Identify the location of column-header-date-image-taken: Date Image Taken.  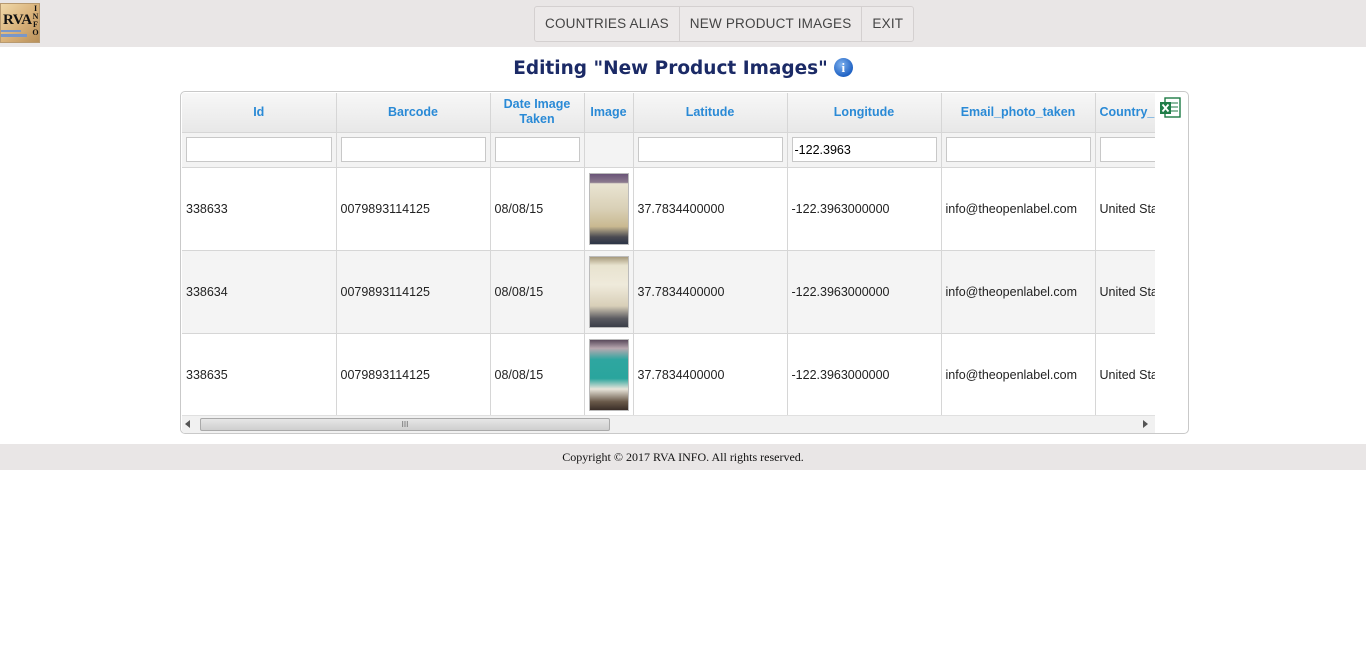
(537, 113).